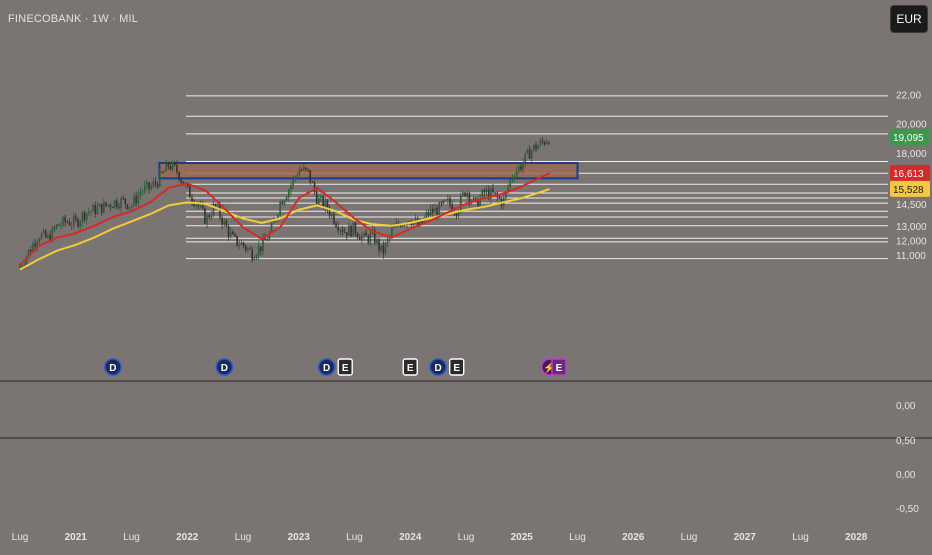 The width and height of the screenshot is (932, 555). Describe the element at coordinates (345, 368) in the screenshot. I see `earnings-marker-label: E` at that location.